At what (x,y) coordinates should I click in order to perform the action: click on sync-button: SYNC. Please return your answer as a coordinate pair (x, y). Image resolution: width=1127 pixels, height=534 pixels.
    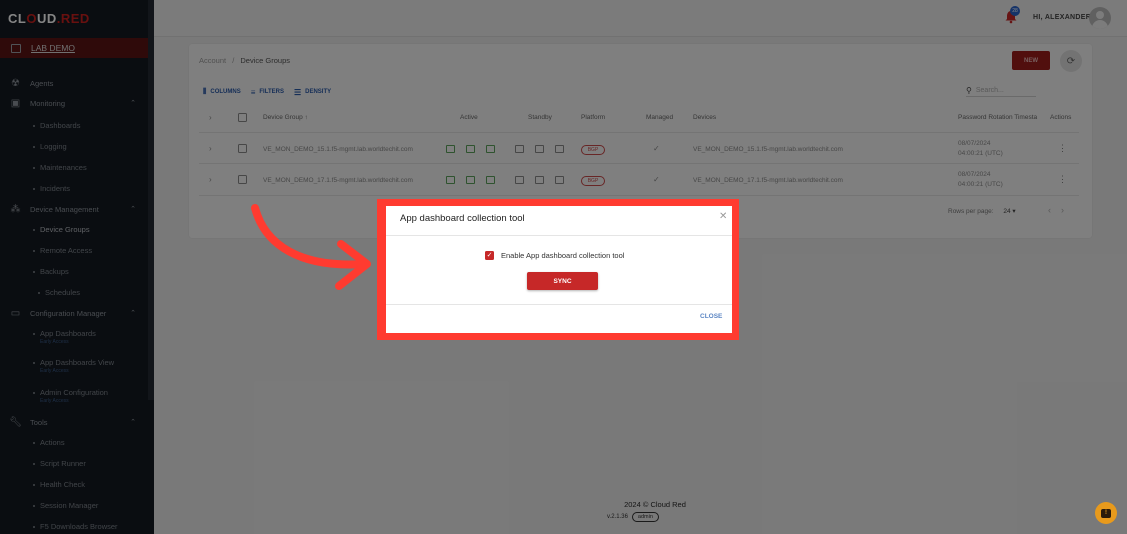
    Looking at the image, I should click on (562, 281).